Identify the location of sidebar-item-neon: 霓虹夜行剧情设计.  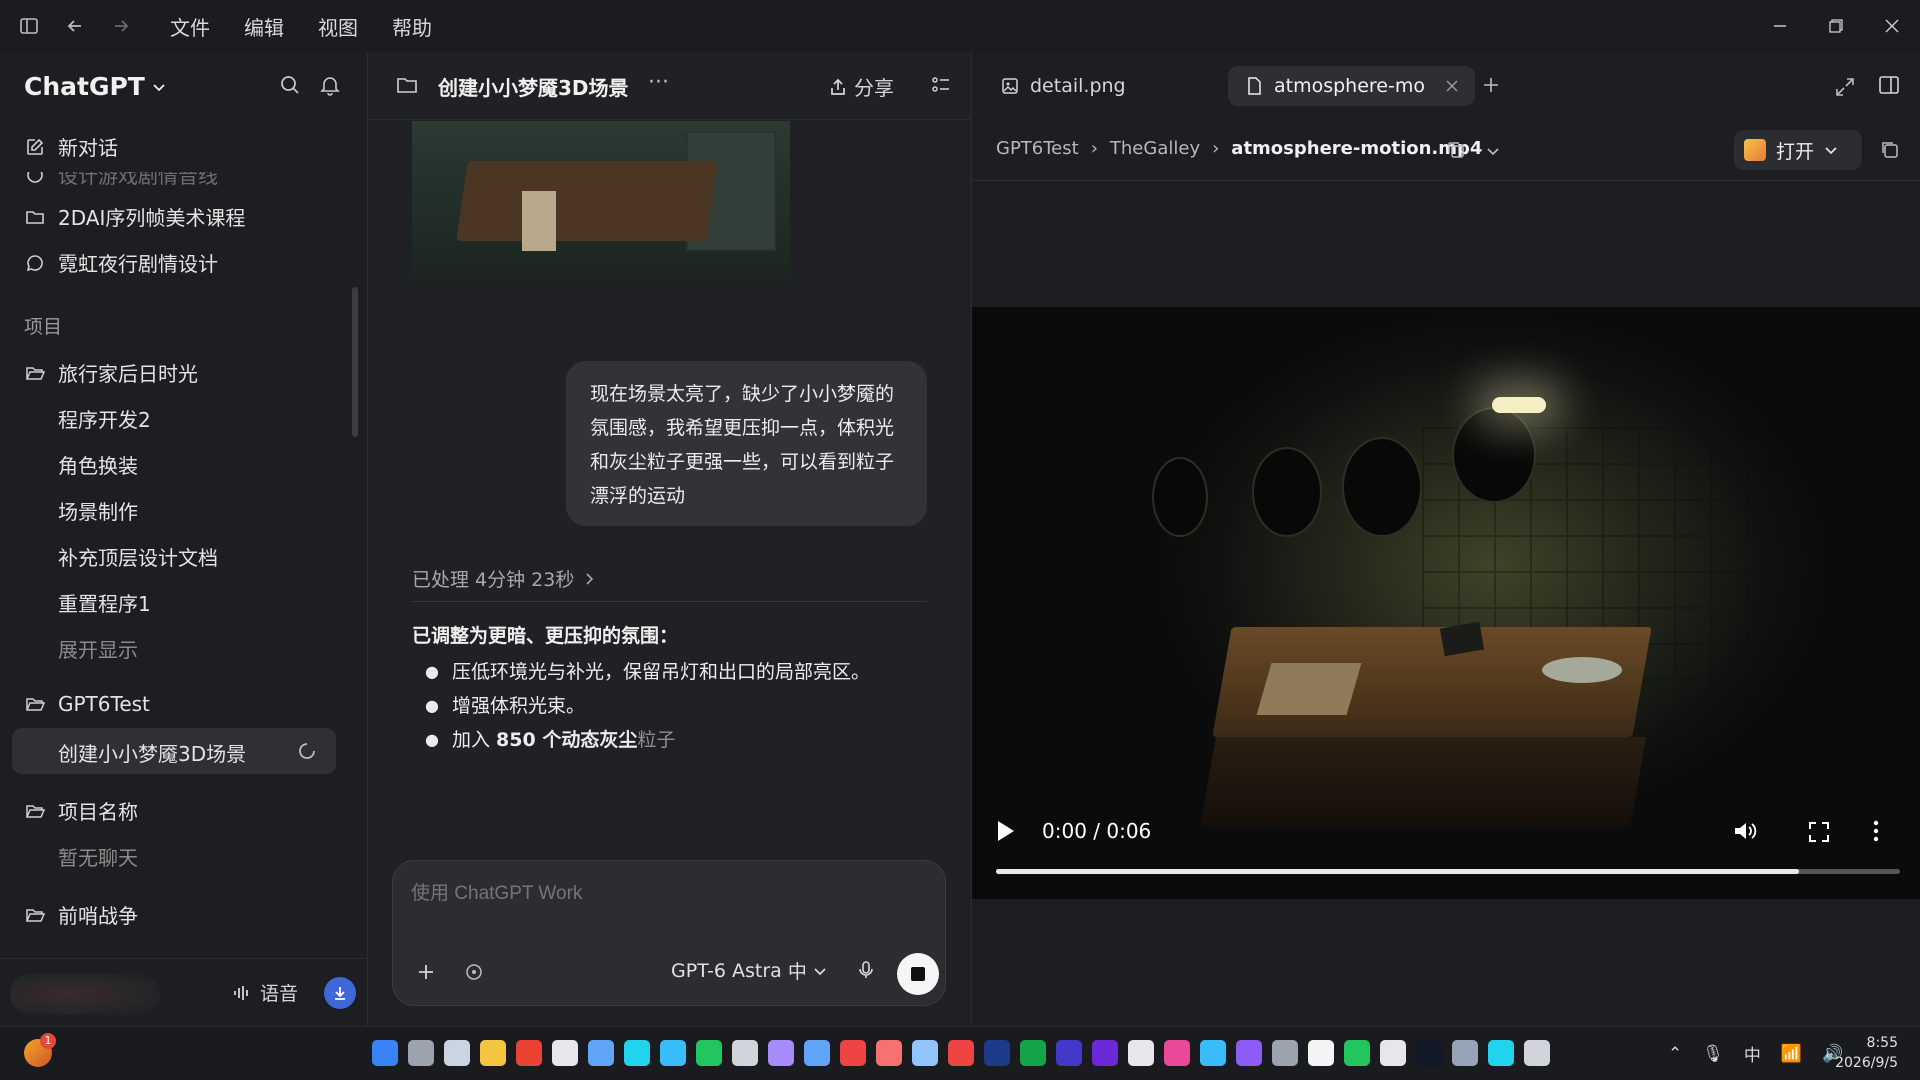
(121, 262).